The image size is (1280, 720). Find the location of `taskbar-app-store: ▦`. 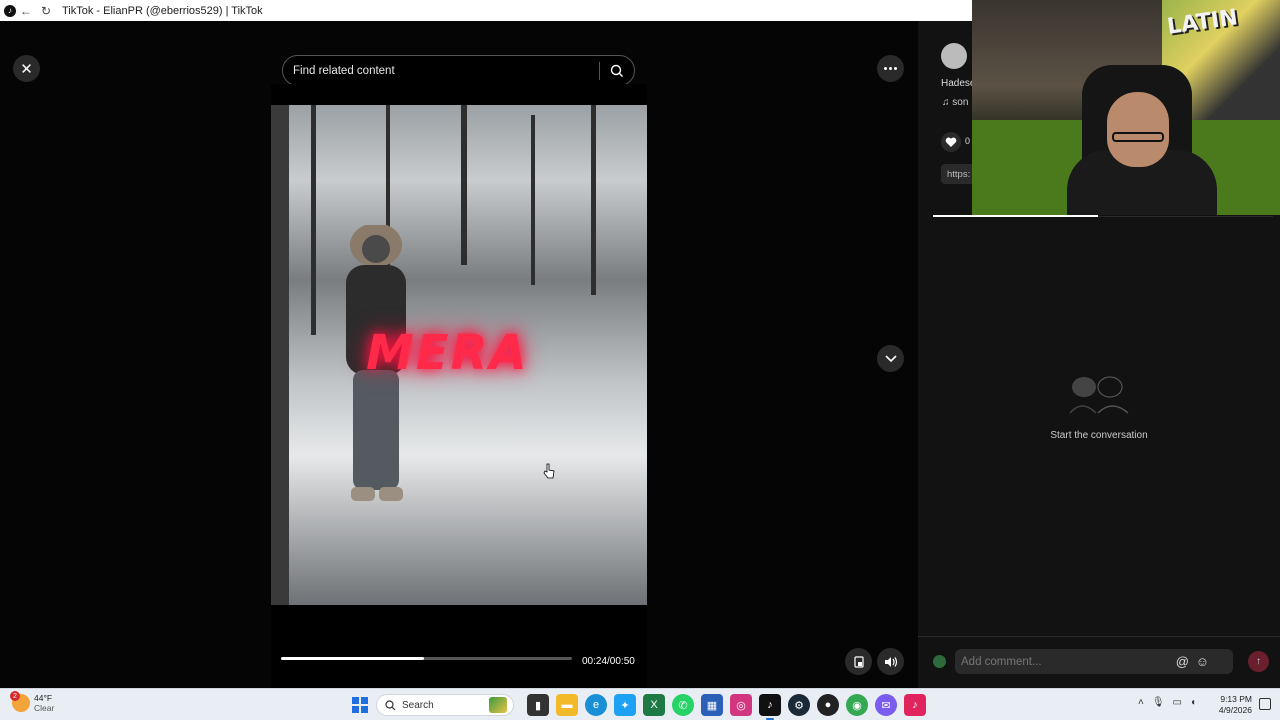

taskbar-app-store: ▦ is located at coordinates (712, 705).